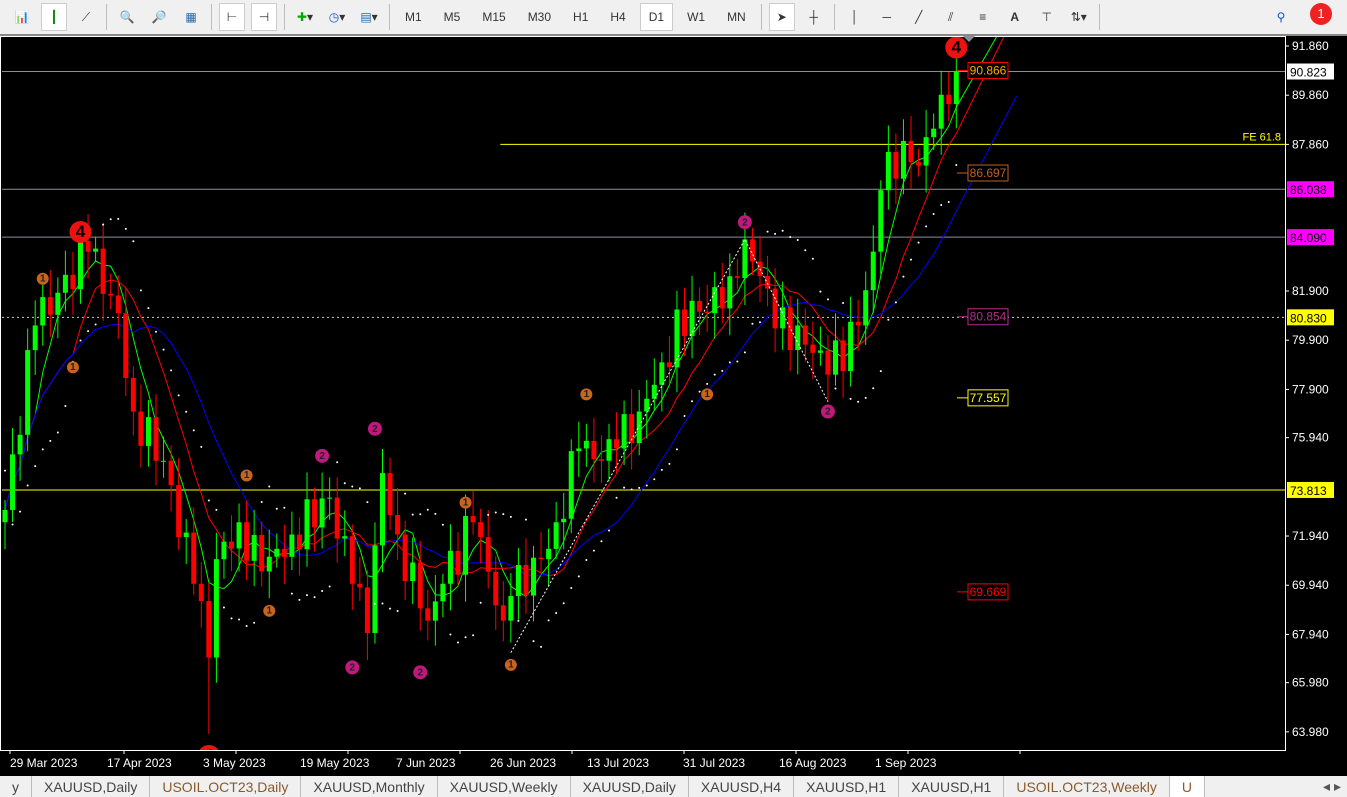 The image size is (1347, 797). Describe the element at coordinates (951, 17) in the screenshot. I see `equidistant-channel-icon: ⫽` at that location.